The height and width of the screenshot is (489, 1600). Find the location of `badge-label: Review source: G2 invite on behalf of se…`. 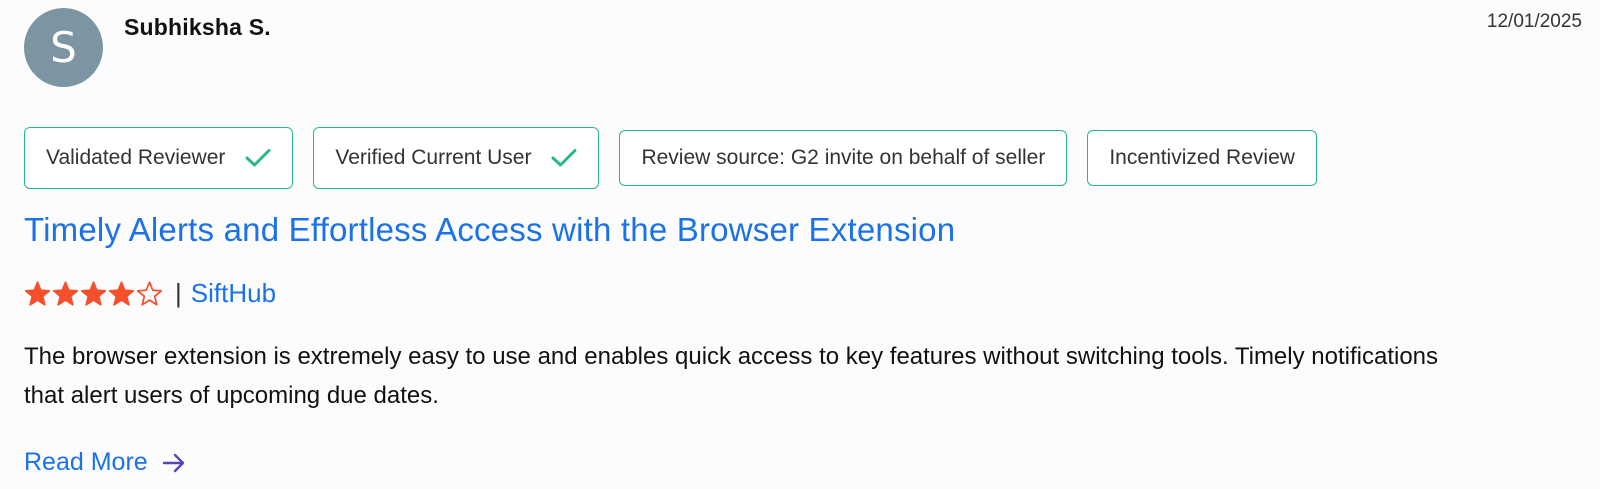

badge-label: Review source: G2 invite on behalf of se… is located at coordinates (843, 157).